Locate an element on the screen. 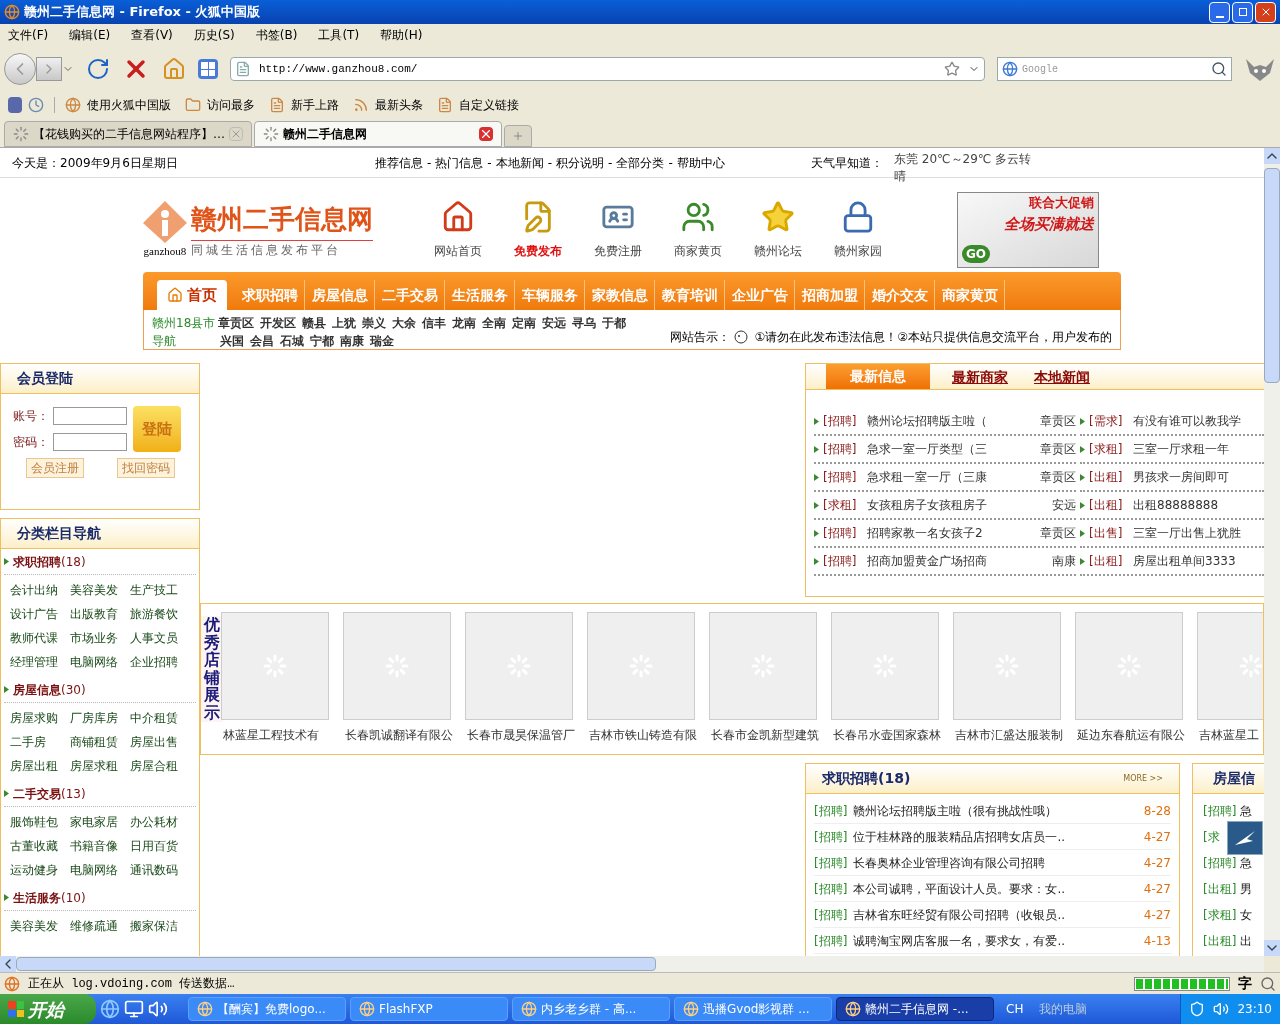  category-link: 市场业务 is located at coordinates (100, 638).